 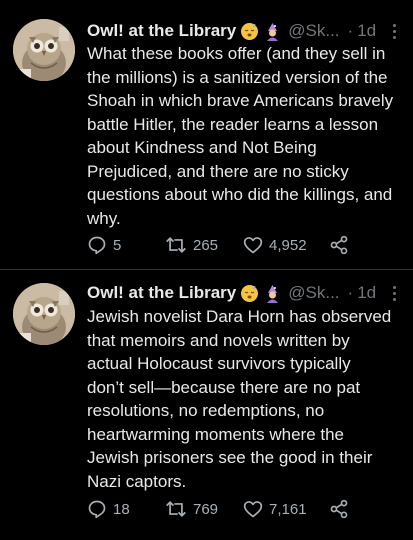 I want to click on reply-count: 5, so click(x=117, y=245).